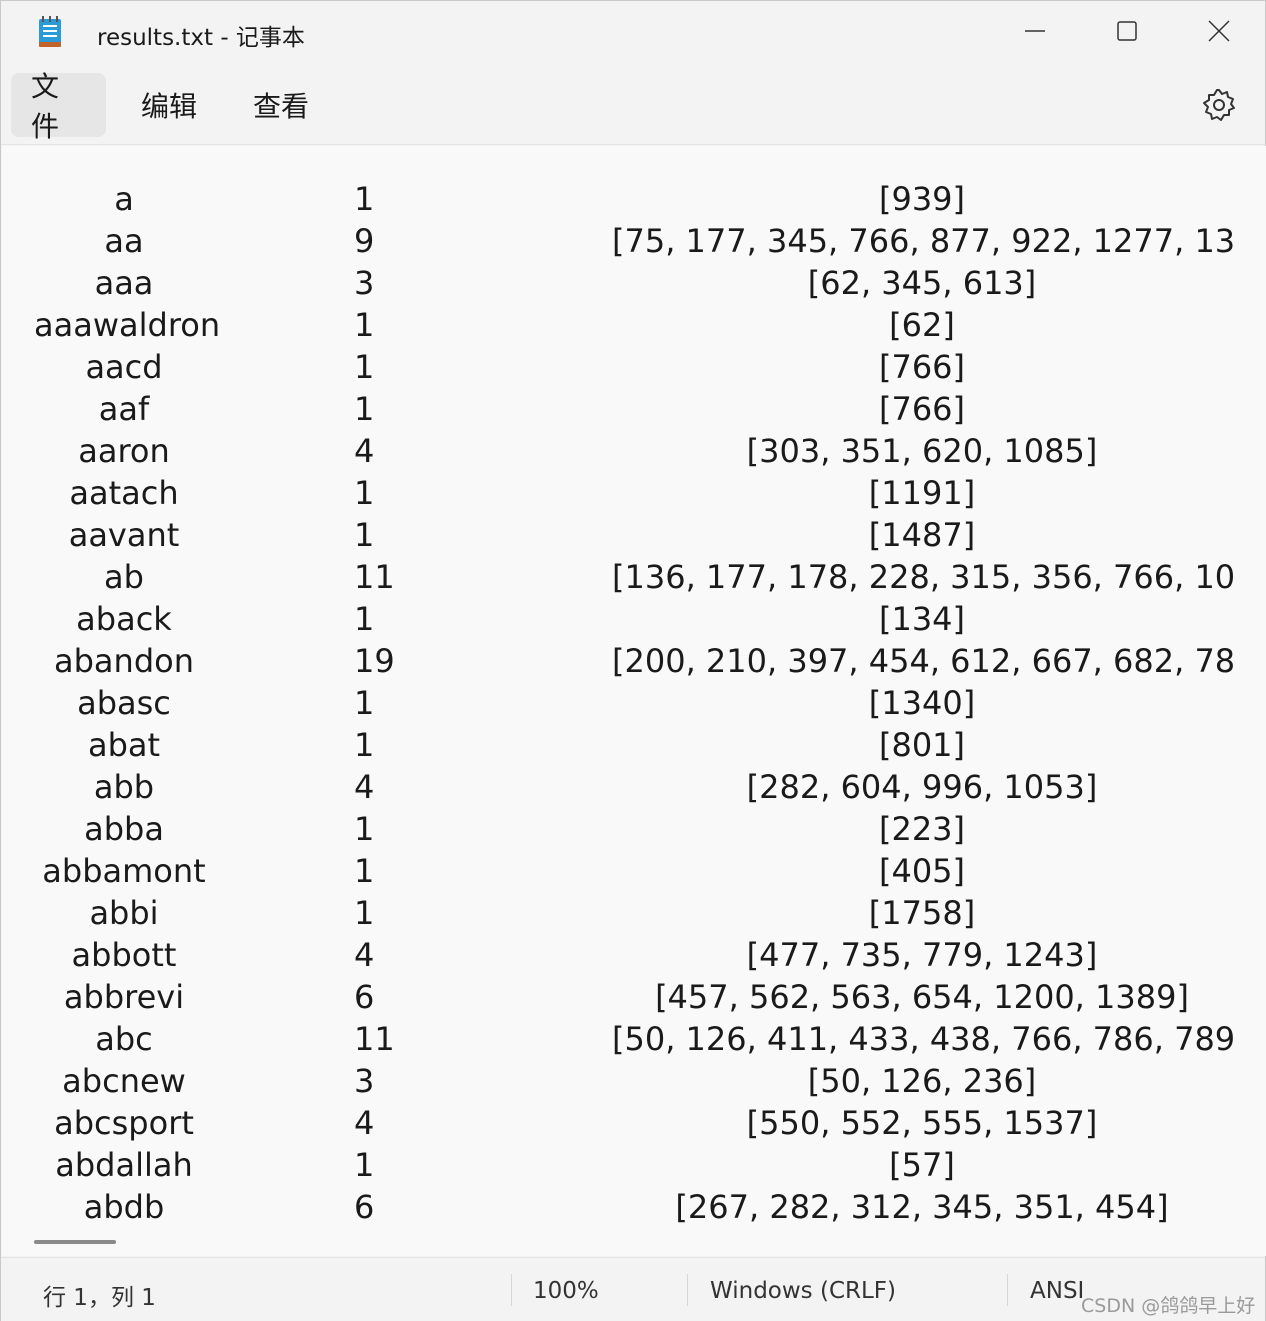 The height and width of the screenshot is (1321, 1266). I want to click on doc-list-cell: [134], so click(922, 619).